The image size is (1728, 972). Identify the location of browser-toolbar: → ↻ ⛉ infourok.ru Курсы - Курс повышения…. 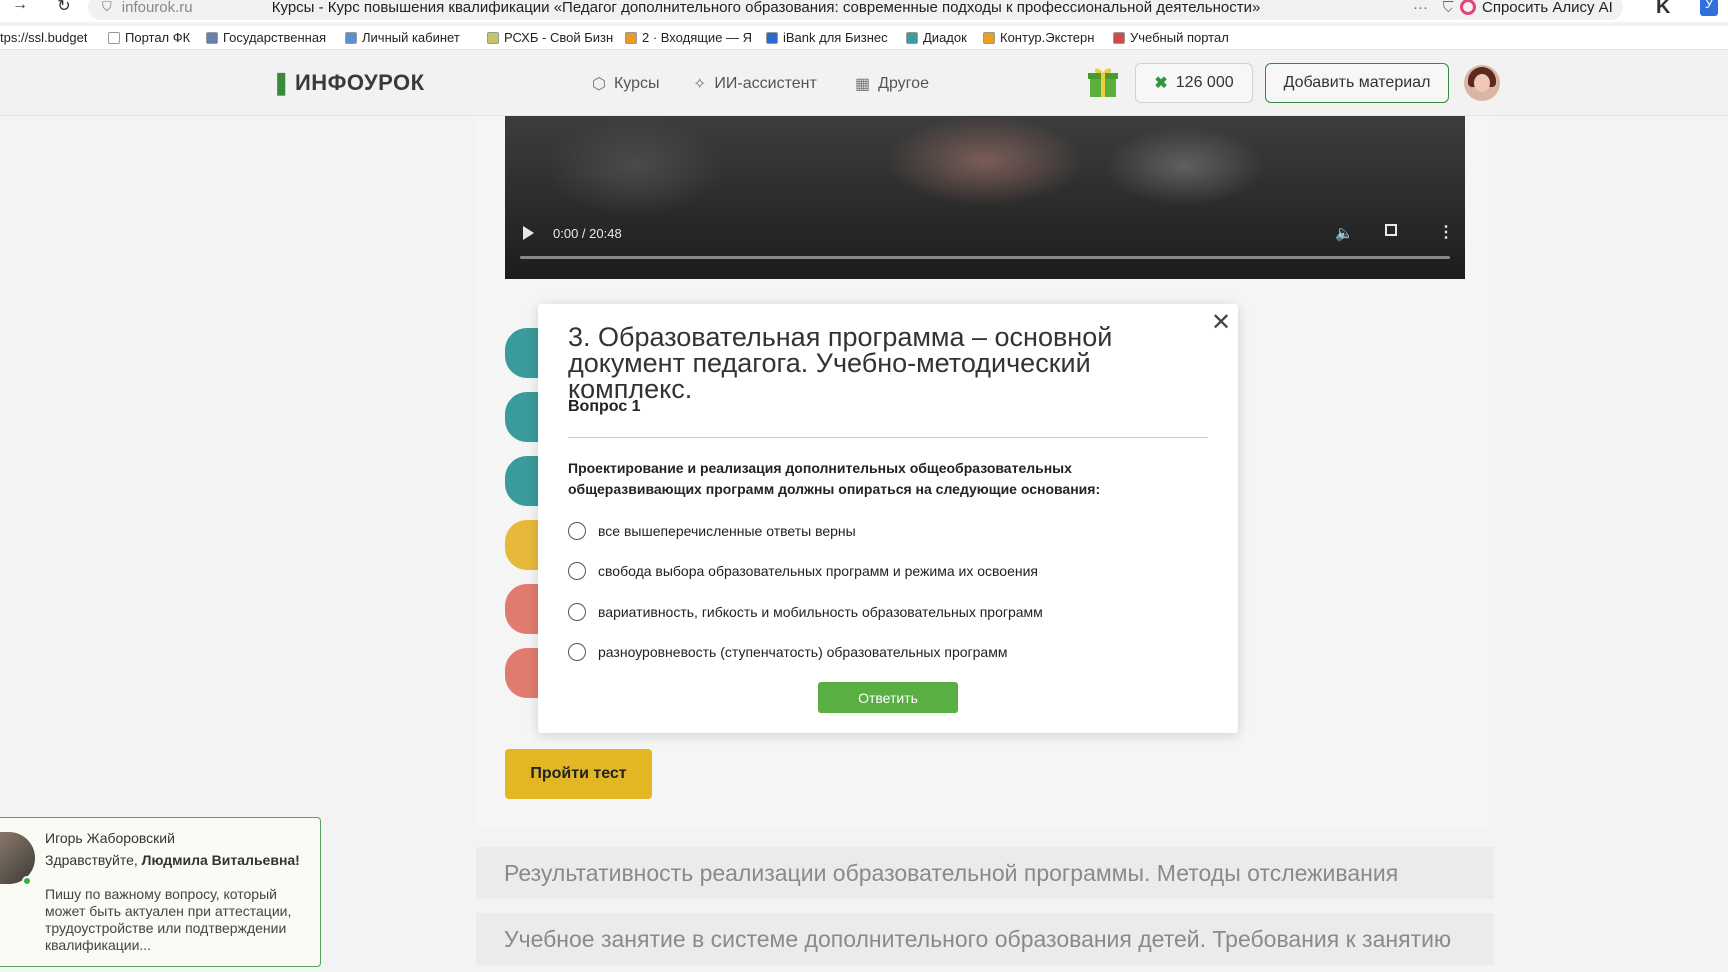
(864, 11).